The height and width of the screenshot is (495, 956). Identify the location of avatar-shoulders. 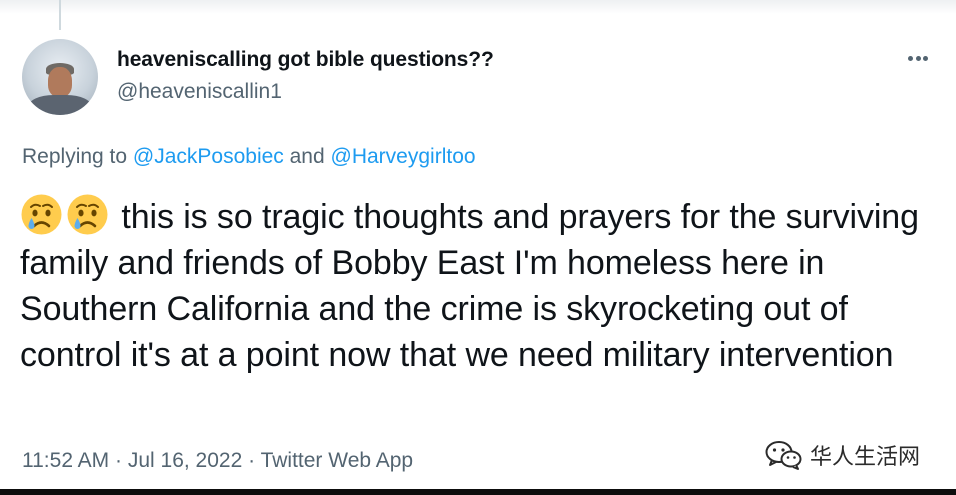
(60, 105).